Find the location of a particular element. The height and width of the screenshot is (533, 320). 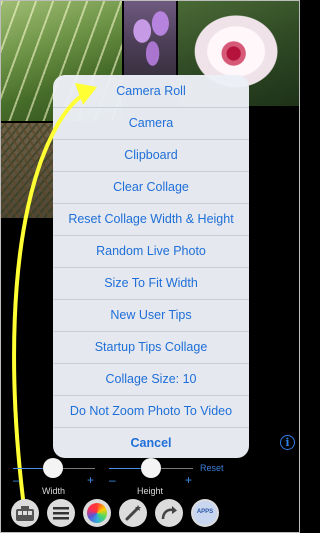

menu-item-collage-size: Collage Size: 10 is located at coordinates (151, 378).